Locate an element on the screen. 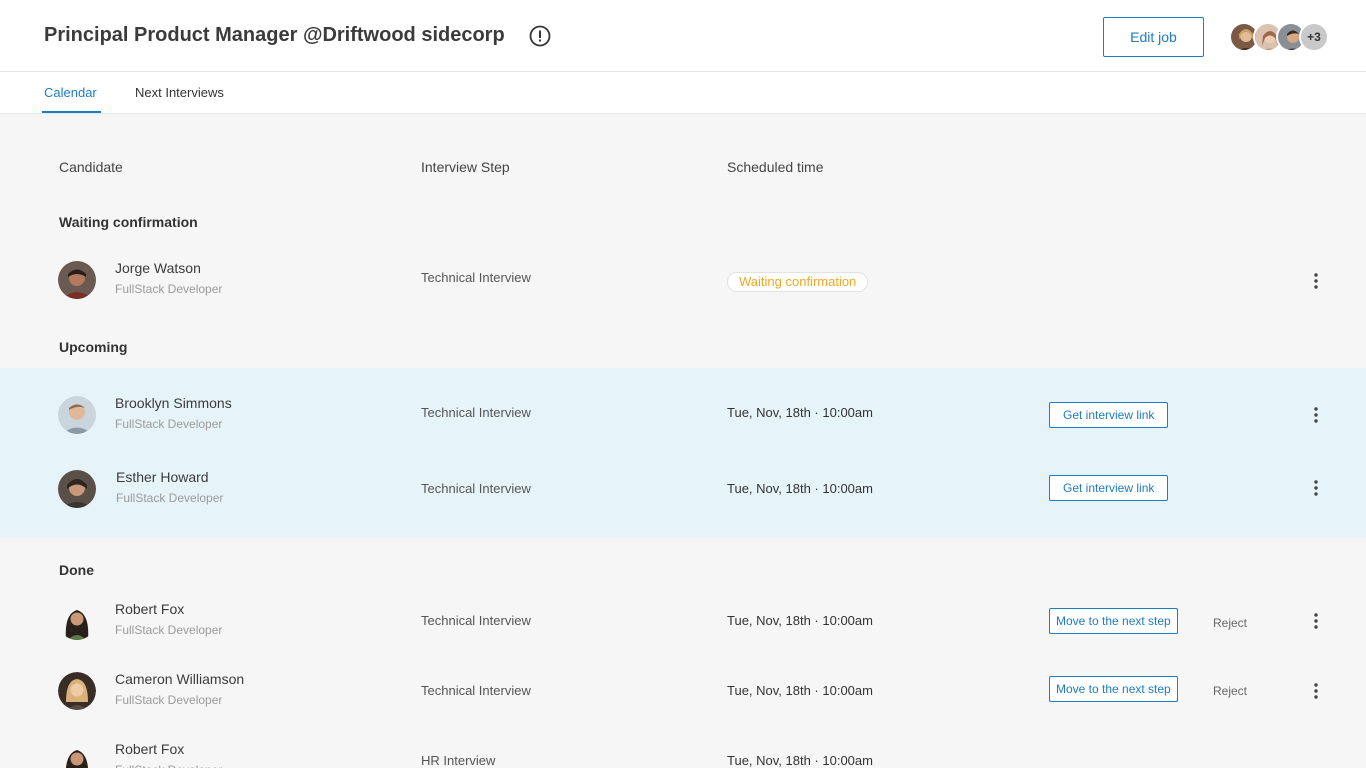  candidate-name: Brooklyn Simmons is located at coordinates (173, 403).